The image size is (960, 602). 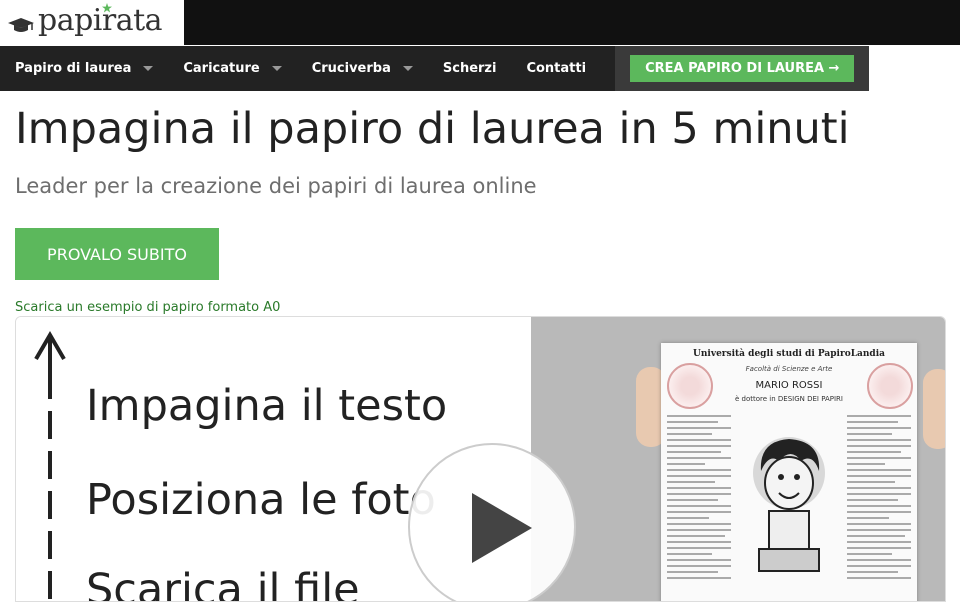 I want to click on nav-item-scherzi: Scherzi, so click(x=470, y=68).